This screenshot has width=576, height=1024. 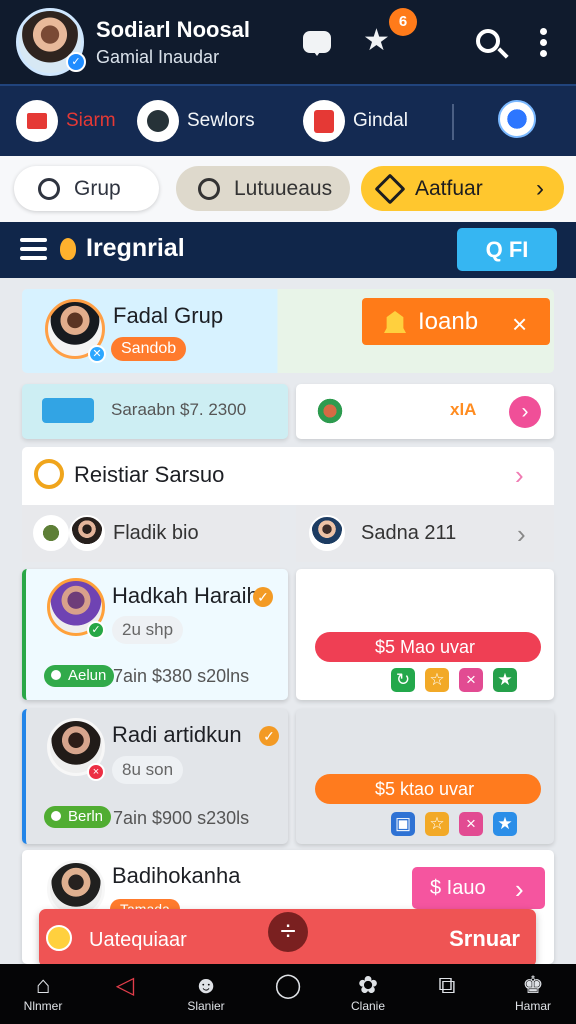 I want to click on refresh-icon: ↻, so click(x=403, y=680).